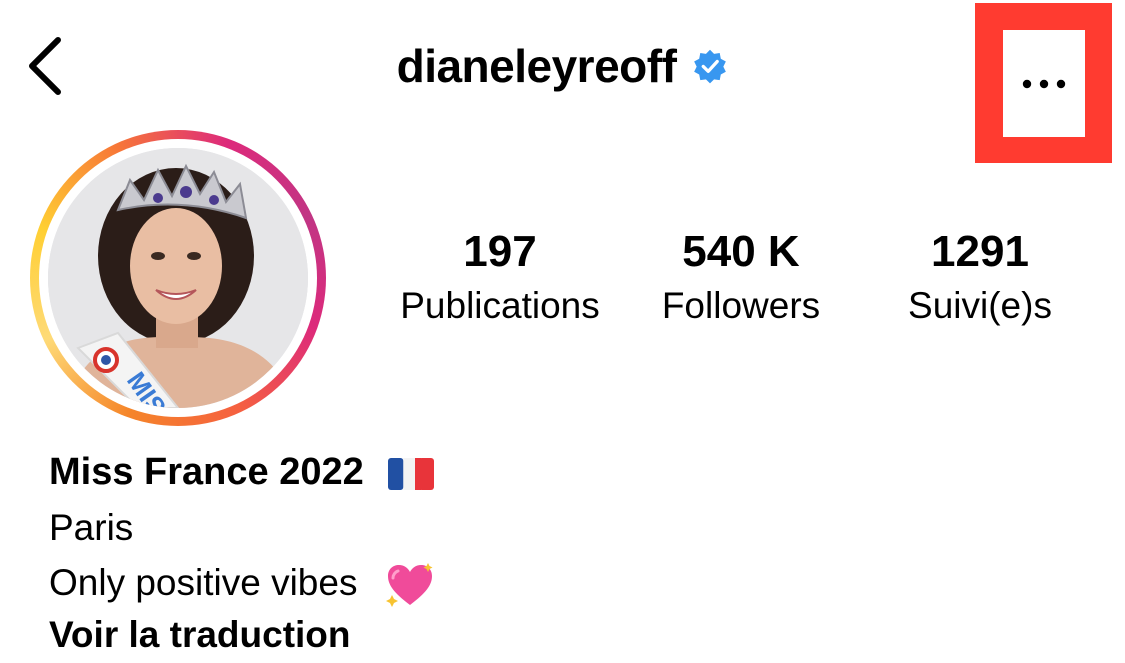 This screenshot has width=1125, height=663. Describe the element at coordinates (500, 305) in the screenshot. I see `stat-label: Publications` at that location.